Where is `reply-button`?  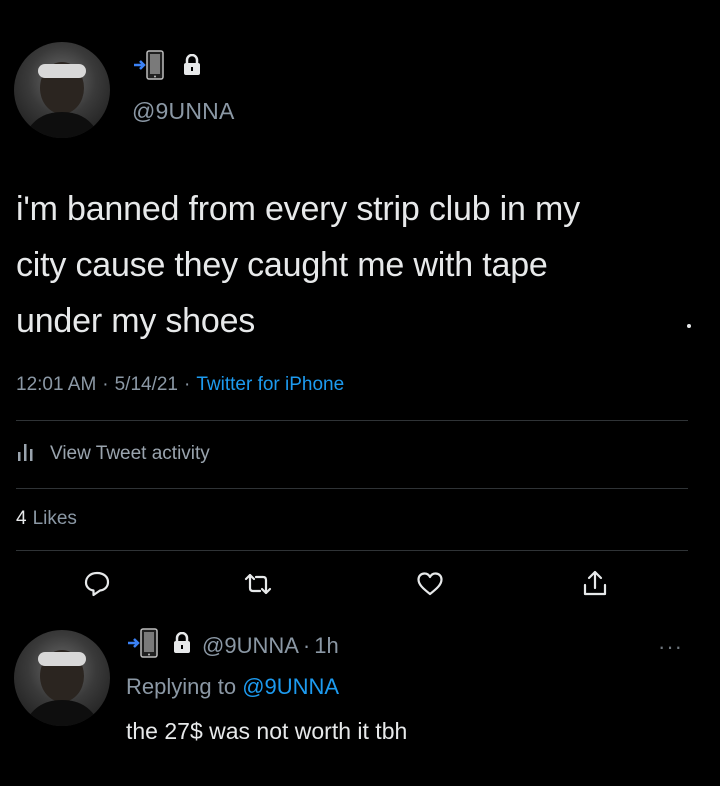
reply-button is located at coordinates (97, 584).